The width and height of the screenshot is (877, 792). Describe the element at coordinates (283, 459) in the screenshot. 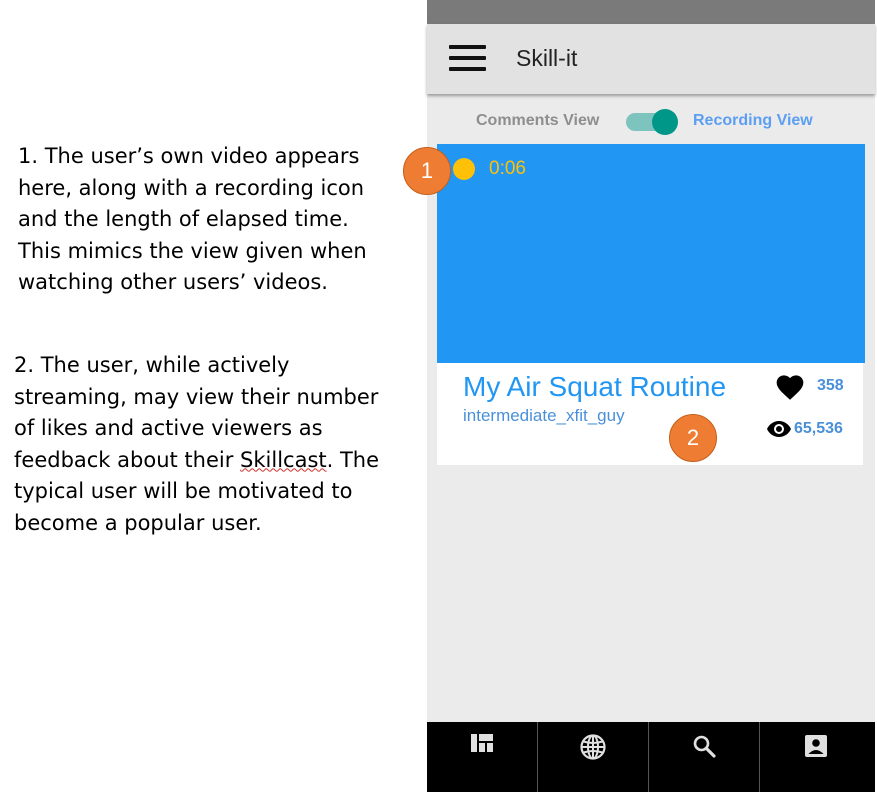

I see `annotation-note-2-skillcast: Skillcast` at that location.